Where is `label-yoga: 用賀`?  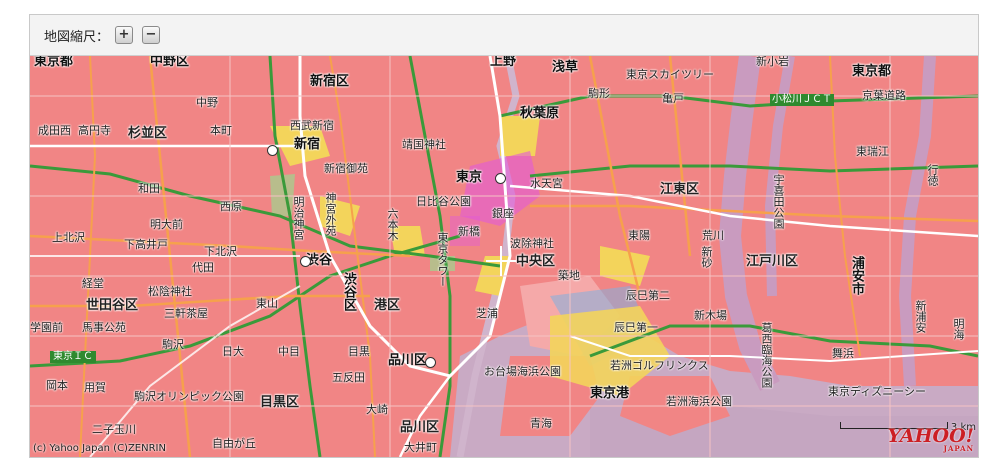 label-yoga: 用賀 is located at coordinates (95, 387).